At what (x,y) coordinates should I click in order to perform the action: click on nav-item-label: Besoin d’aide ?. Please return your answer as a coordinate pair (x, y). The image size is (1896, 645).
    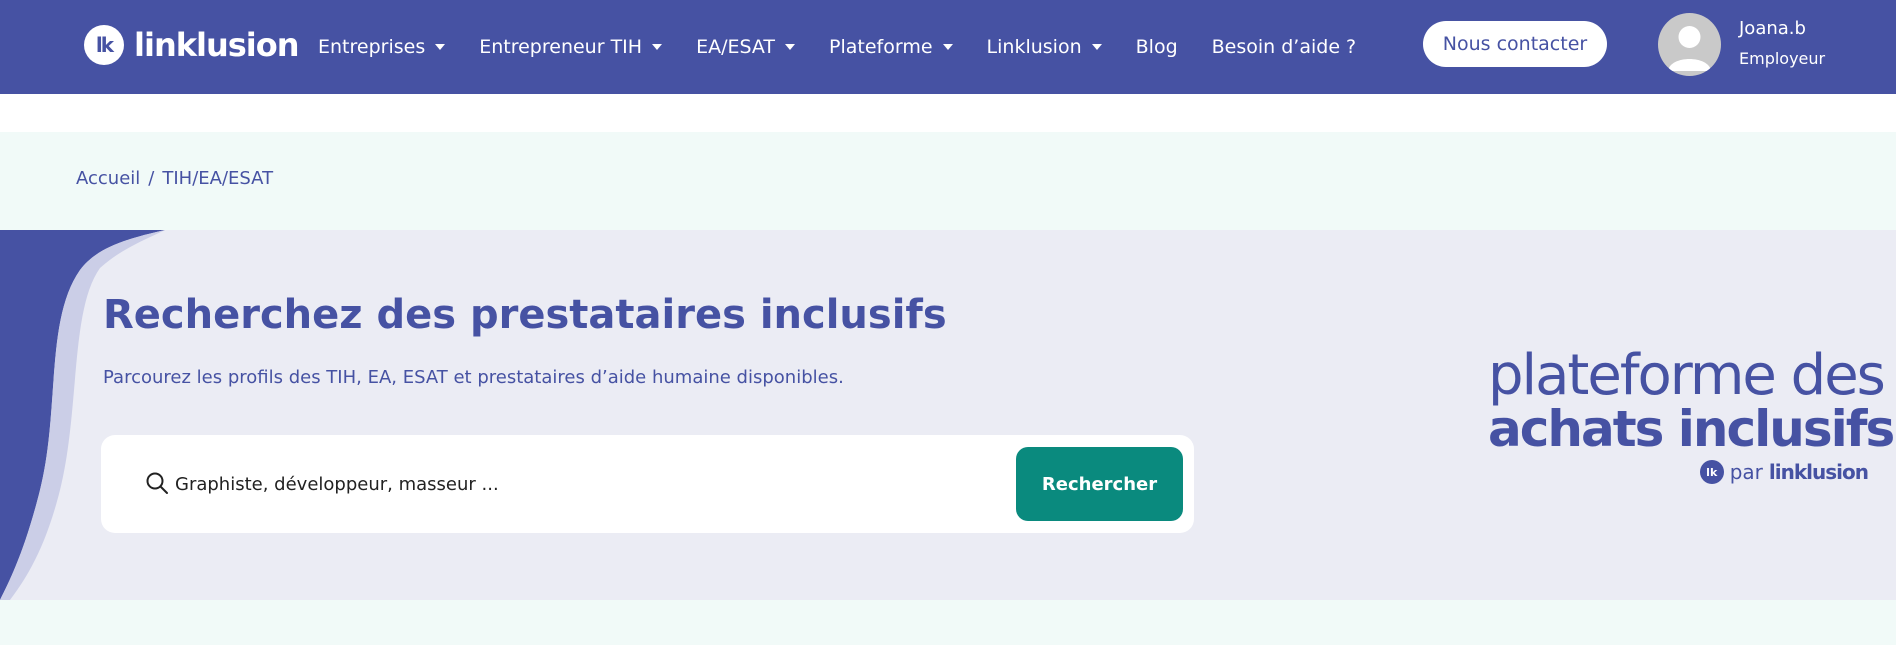
    Looking at the image, I should click on (1284, 47).